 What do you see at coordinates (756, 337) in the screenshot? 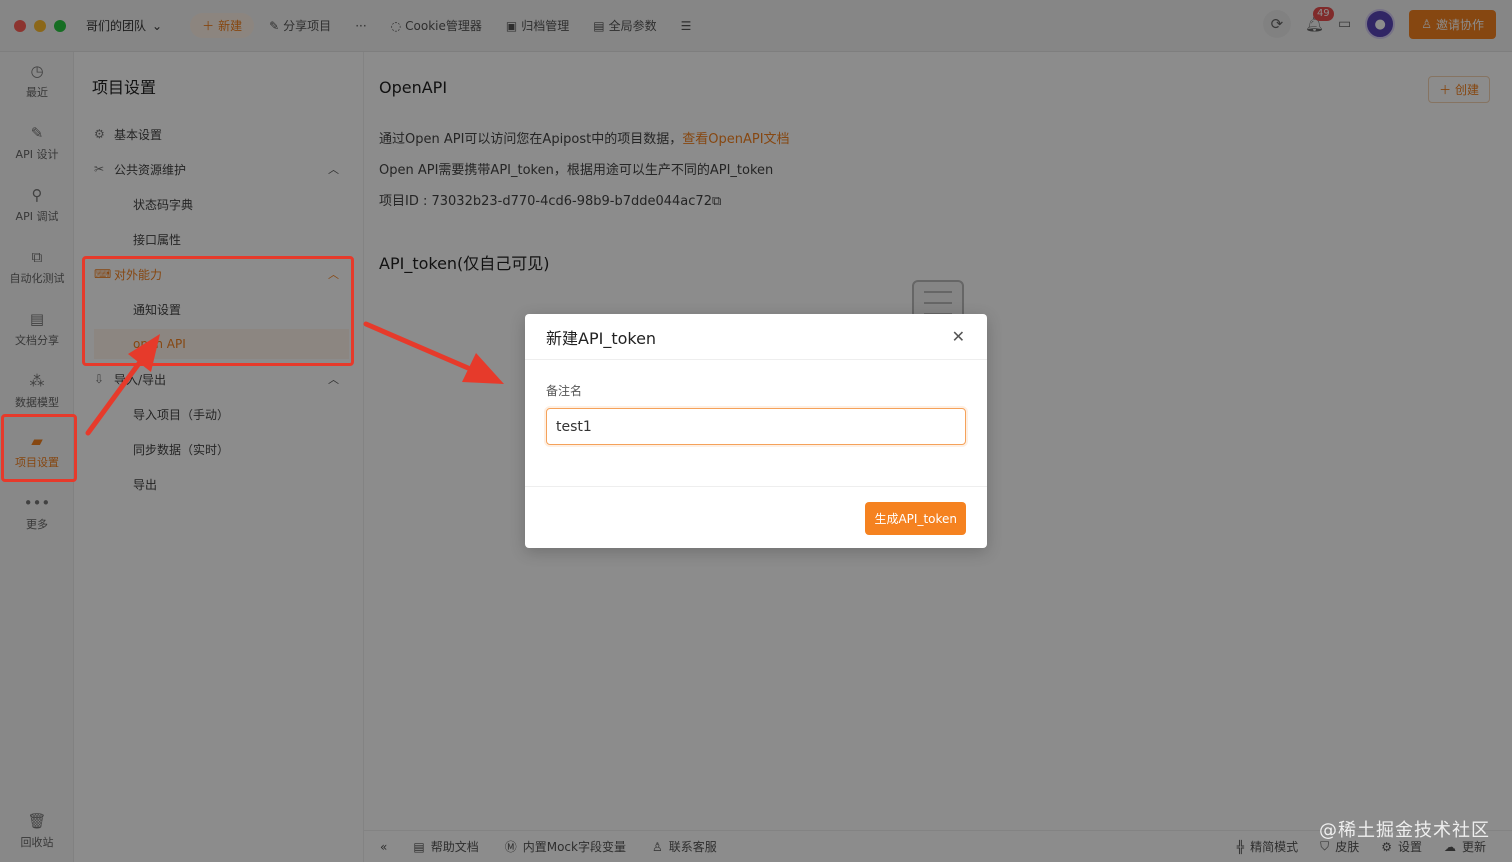
I see `dialog-header: 新建API_token ✕` at bounding box center [756, 337].